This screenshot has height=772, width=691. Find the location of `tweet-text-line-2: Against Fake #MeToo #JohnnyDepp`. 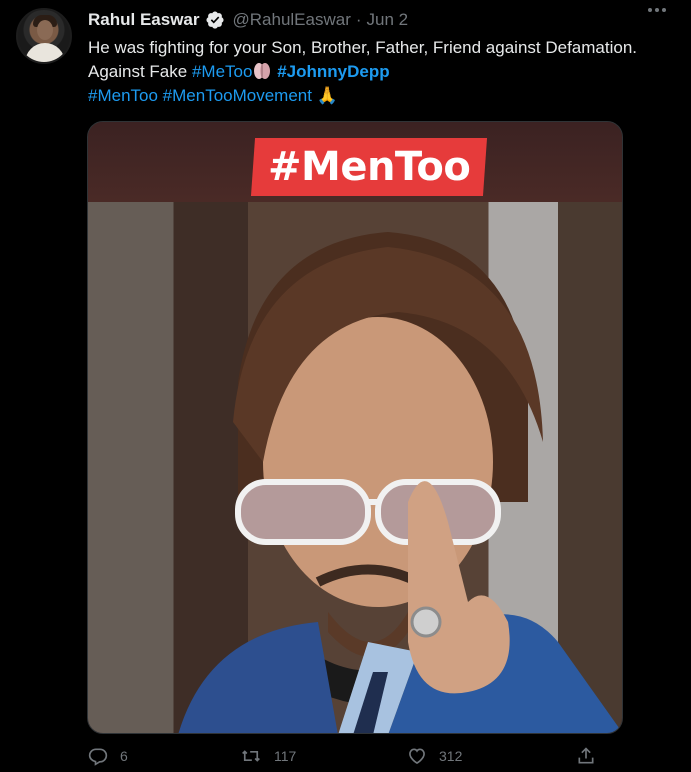

tweet-text-line-2: Against Fake #MeToo #JohnnyDepp is located at coordinates (386, 72).